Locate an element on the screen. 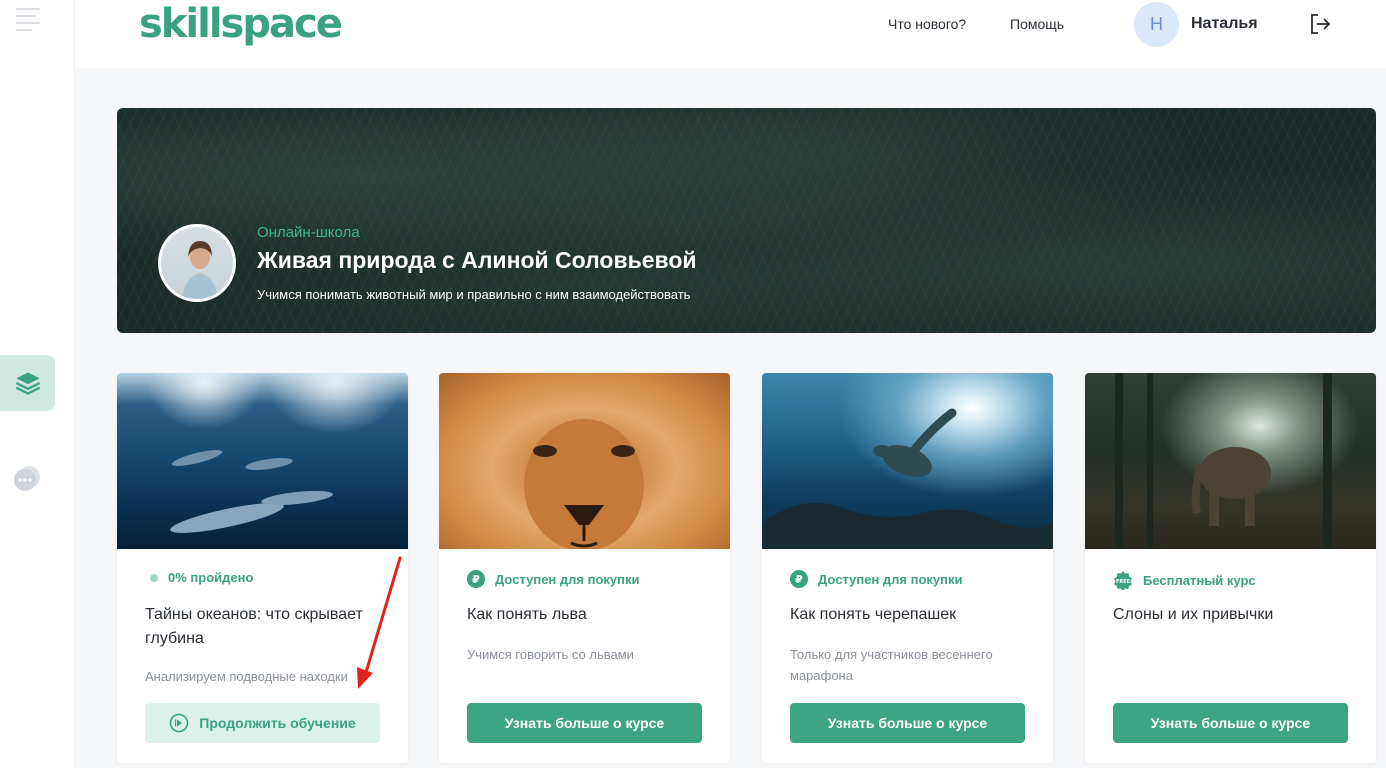 This screenshot has height=768, width=1386. free-badge-icon: FREE is located at coordinates (1123, 580).